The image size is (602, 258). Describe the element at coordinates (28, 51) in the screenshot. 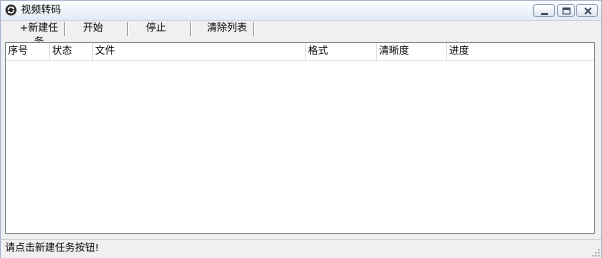

I see `column-header-index: 序号` at that location.